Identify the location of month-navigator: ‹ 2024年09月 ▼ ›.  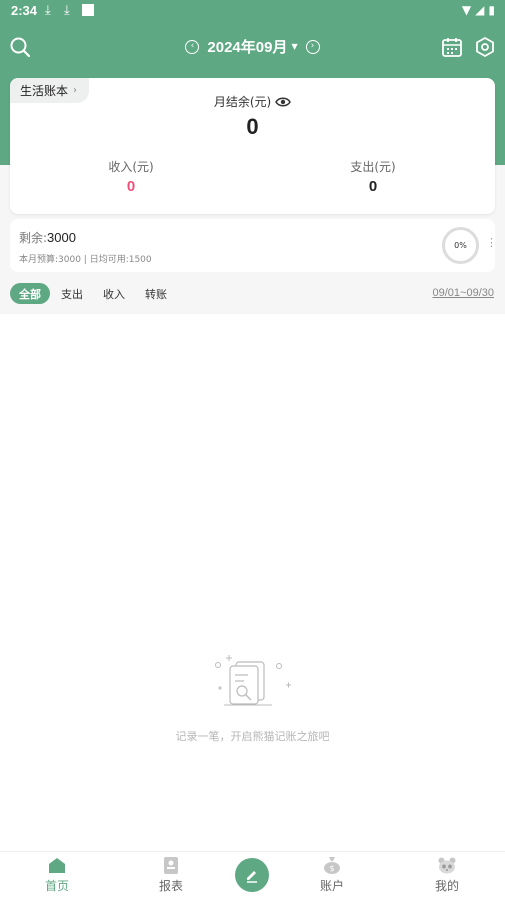
(252, 46).